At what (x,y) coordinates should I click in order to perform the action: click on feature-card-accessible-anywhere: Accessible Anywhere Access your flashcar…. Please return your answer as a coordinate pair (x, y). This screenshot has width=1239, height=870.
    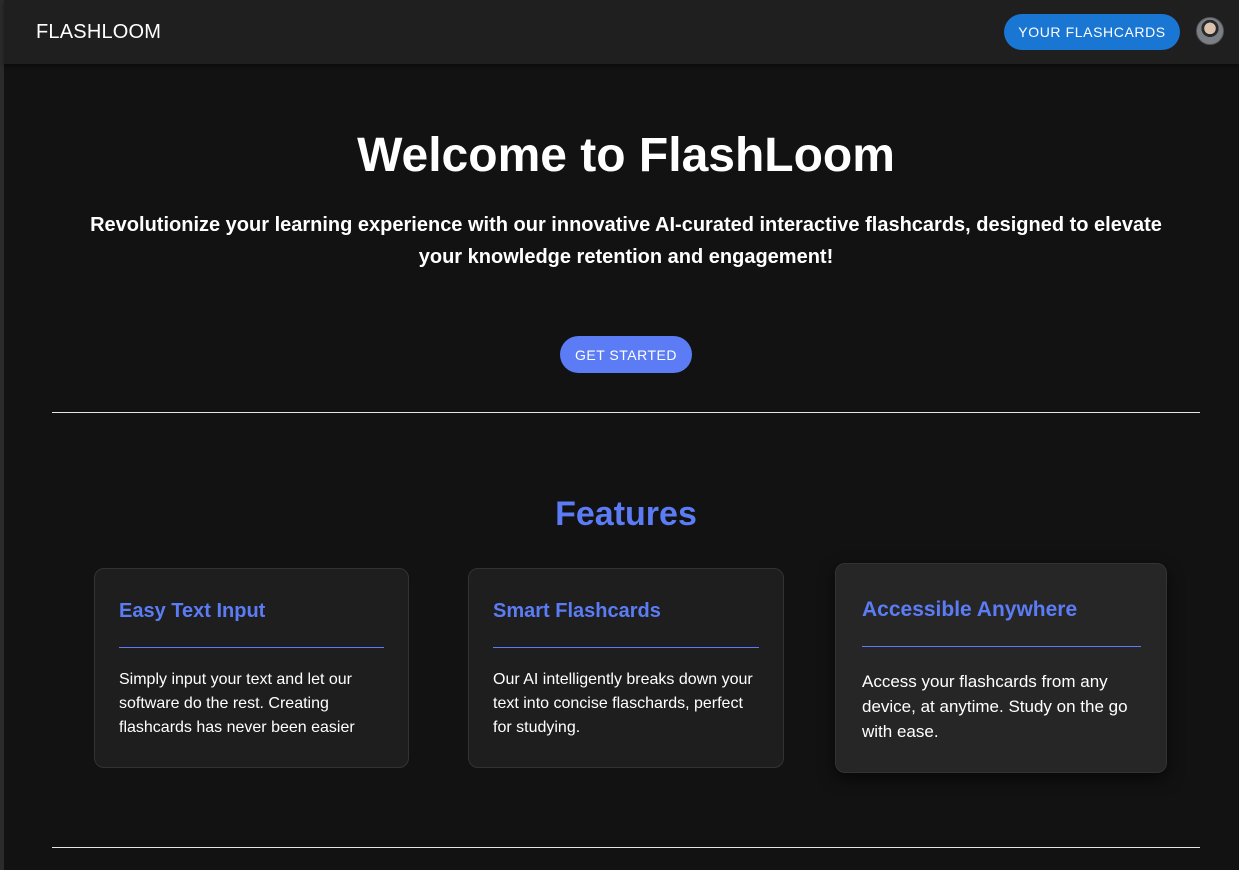
    Looking at the image, I should click on (1001, 668).